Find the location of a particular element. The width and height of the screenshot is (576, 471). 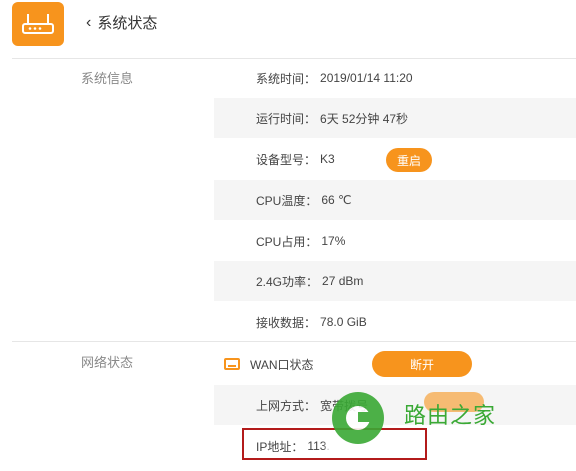

header: ‹ 系统状态 is located at coordinates (288, 29).